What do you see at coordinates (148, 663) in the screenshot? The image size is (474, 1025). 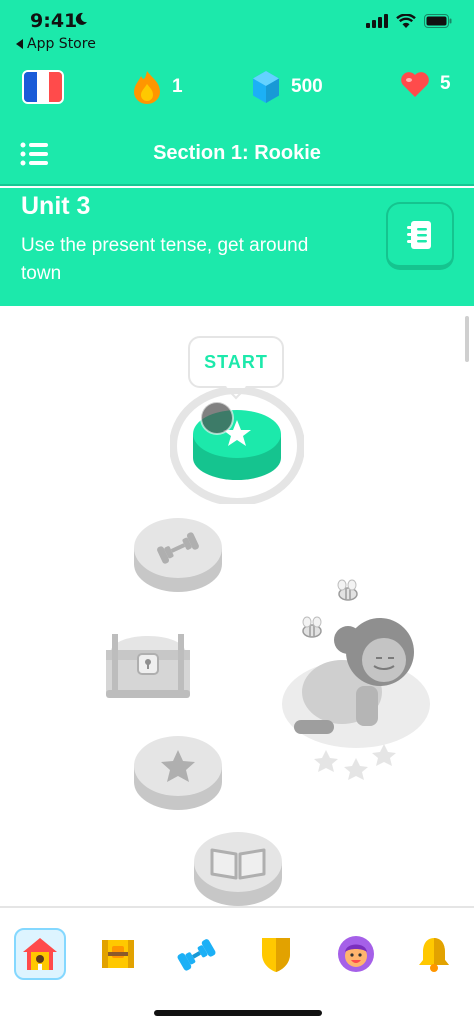 I see `treasure-chest-node` at bounding box center [148, 663].